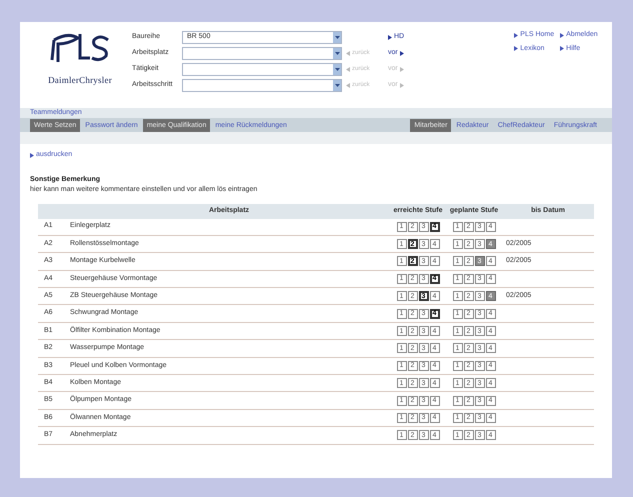  I want to click on logo-icon, so click(80, 48).